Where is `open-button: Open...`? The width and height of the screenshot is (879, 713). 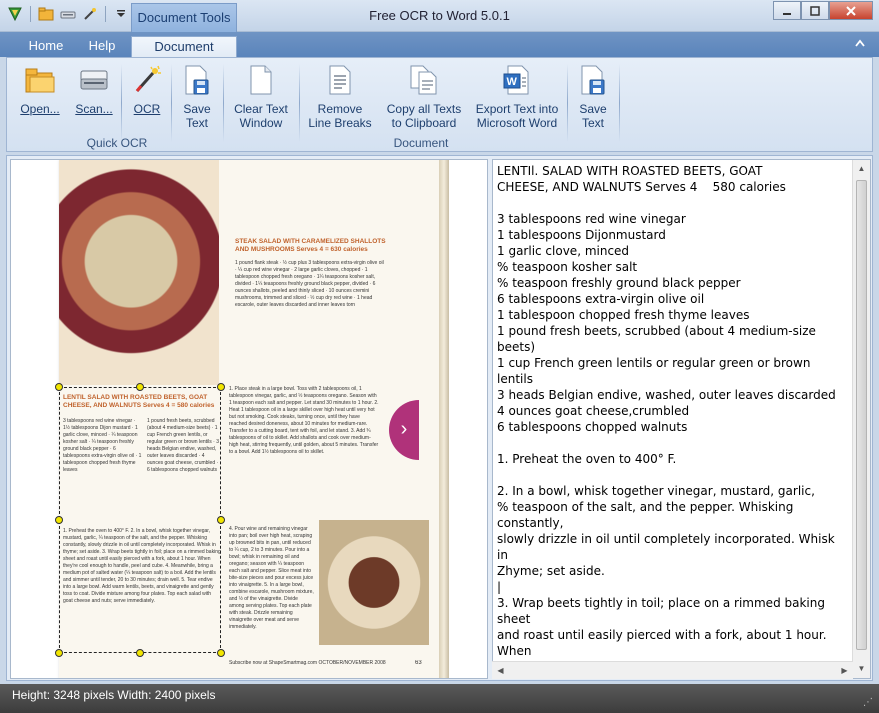
open-button: Open... is located at coordinates (40, 99).